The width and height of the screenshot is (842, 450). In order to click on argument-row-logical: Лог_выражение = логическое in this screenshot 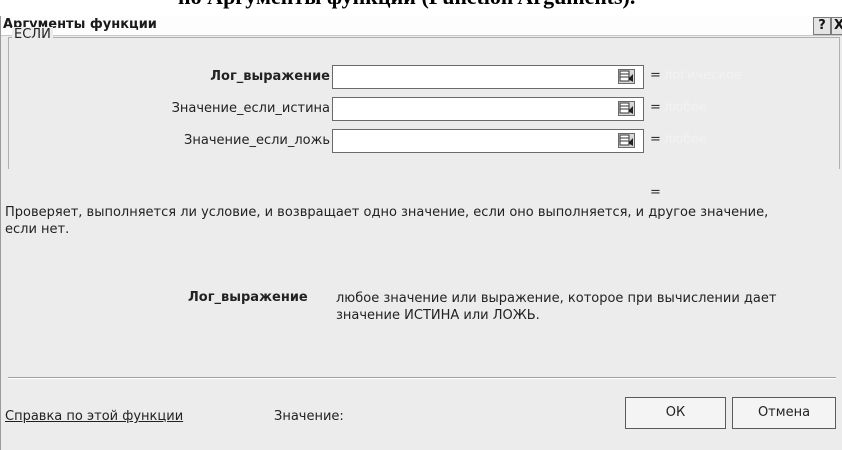, I will do `click(421, 78)`.